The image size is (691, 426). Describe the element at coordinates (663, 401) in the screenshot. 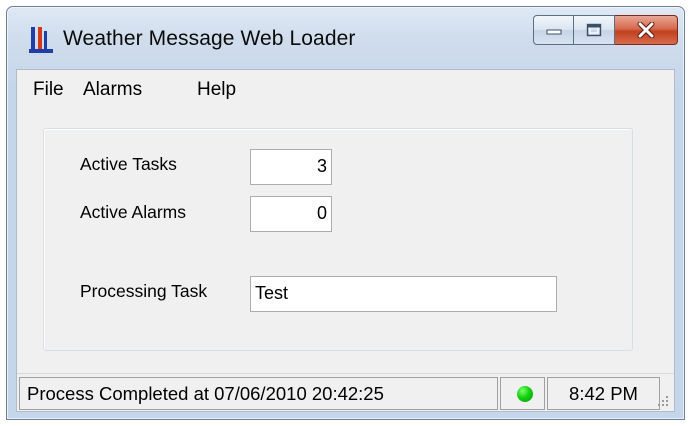

I see `resize-grip-icon` at that location.